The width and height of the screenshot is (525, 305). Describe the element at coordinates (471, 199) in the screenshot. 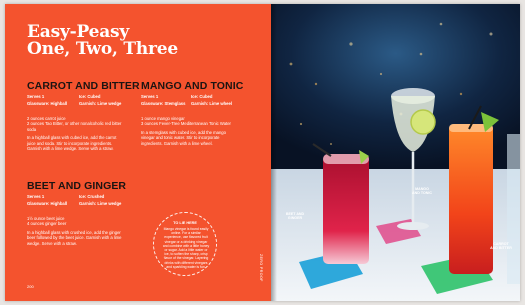

I see `carrot-bitter-glass` at that location.